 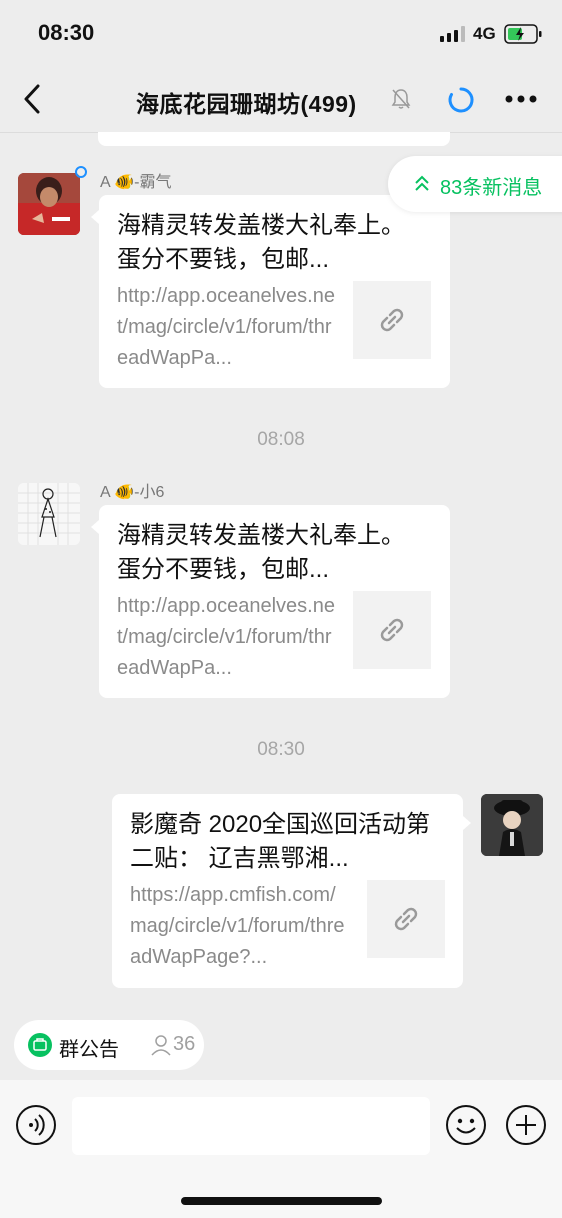 I want to click on avatar-sketch-icon, so click(x=49, y=514).